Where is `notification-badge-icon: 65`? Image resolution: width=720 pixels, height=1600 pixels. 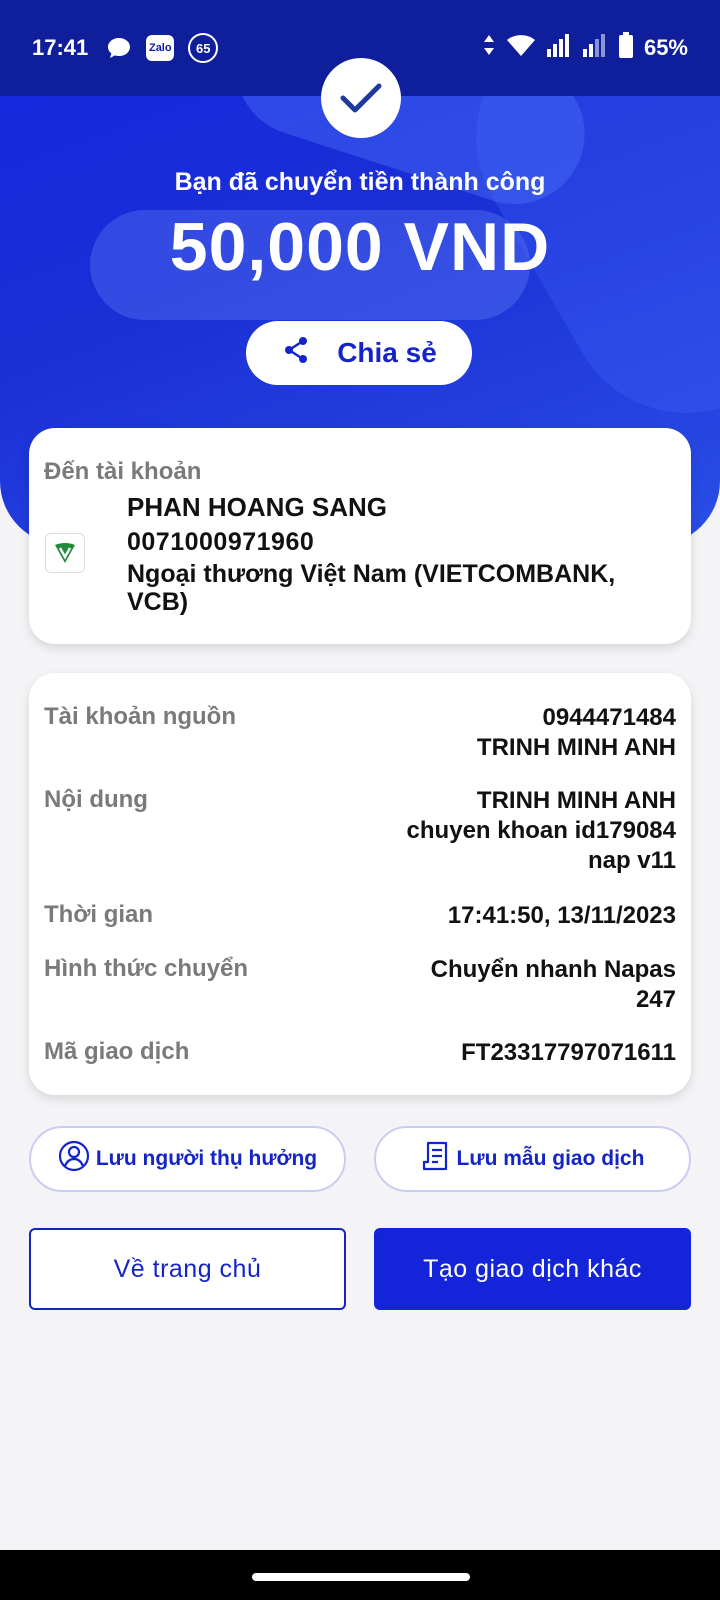 notification-badge-icon: 65 is located at coordinates (203, 48).